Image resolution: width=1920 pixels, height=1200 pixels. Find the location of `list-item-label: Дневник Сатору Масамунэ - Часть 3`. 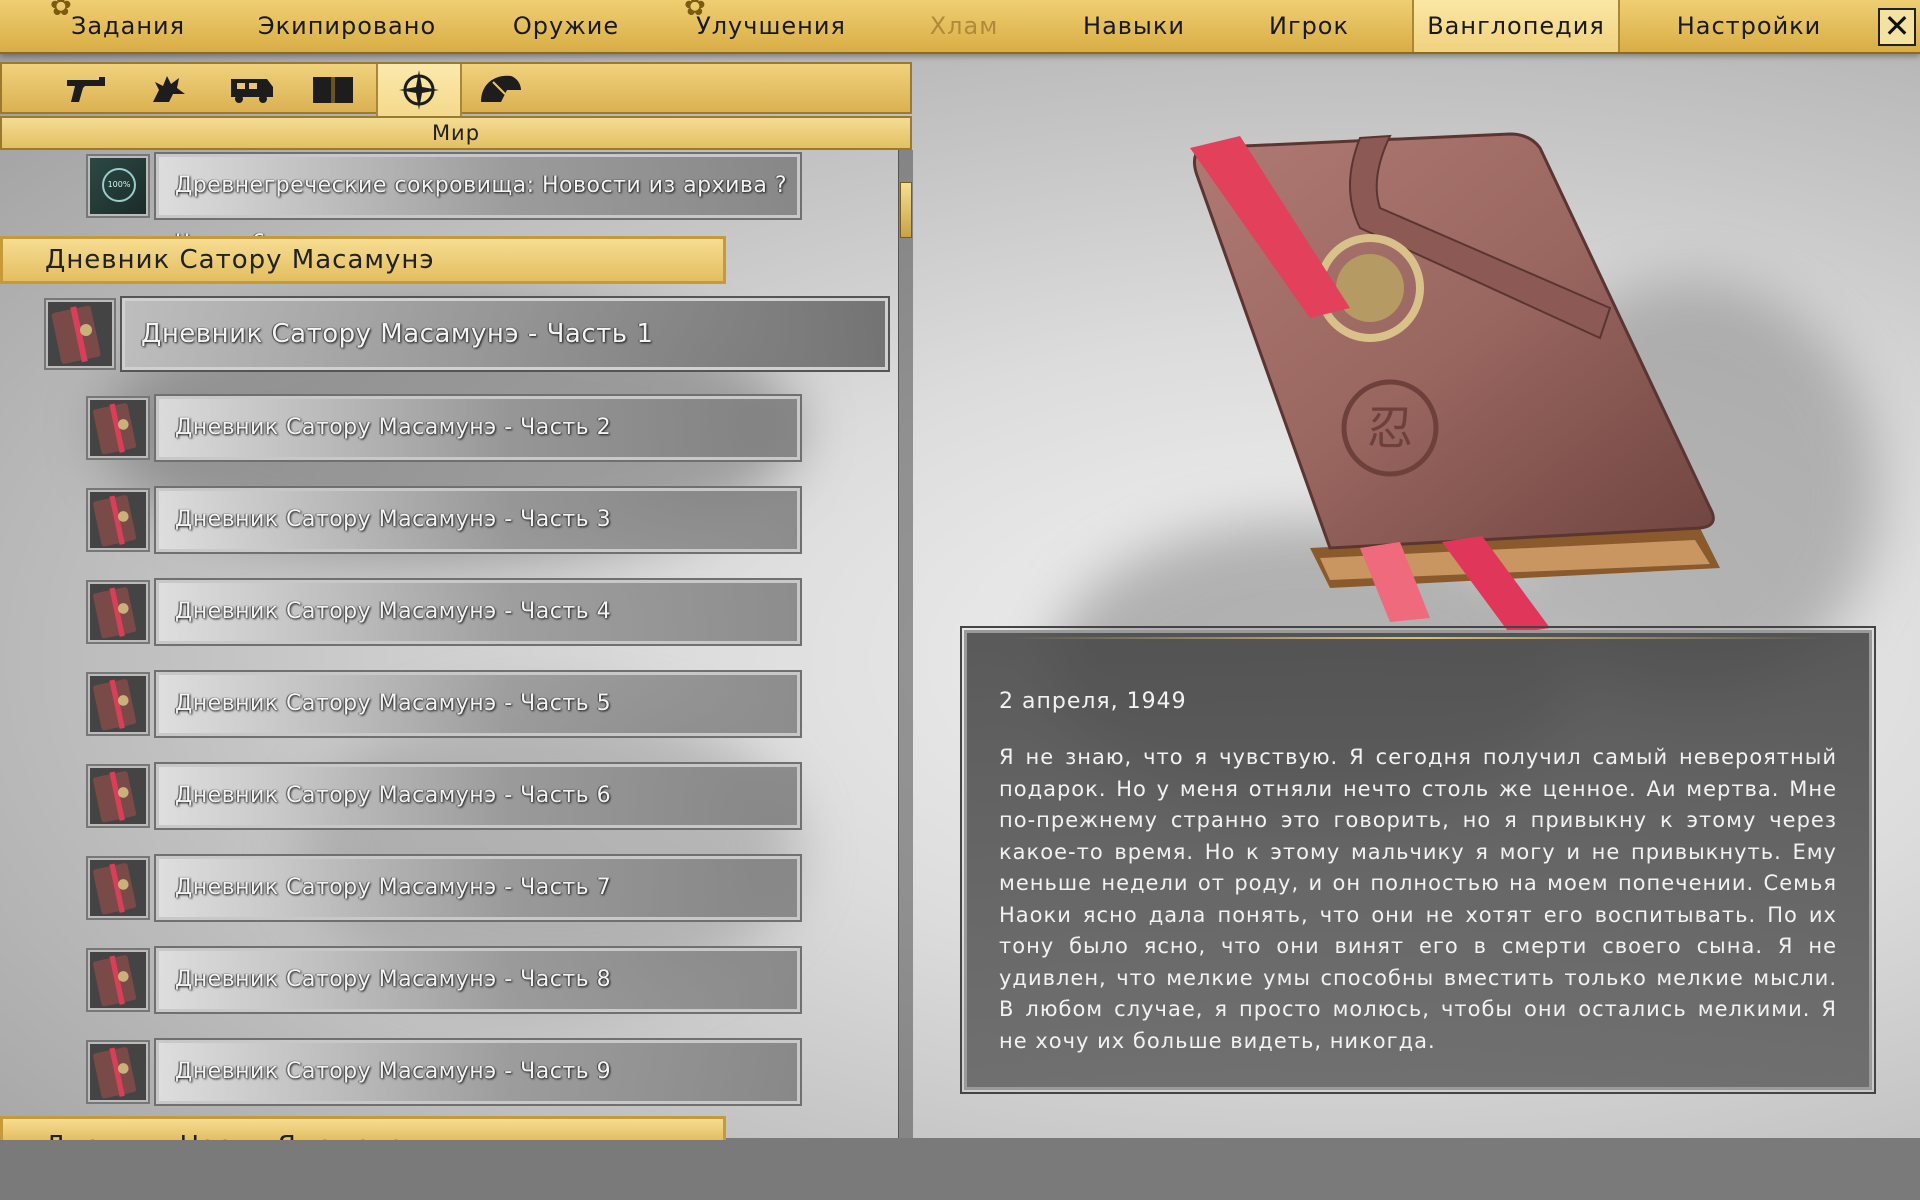

list-item-label: Дневник Сатору Масамунэ - Часть 3 is located at coordinates (478, 520).